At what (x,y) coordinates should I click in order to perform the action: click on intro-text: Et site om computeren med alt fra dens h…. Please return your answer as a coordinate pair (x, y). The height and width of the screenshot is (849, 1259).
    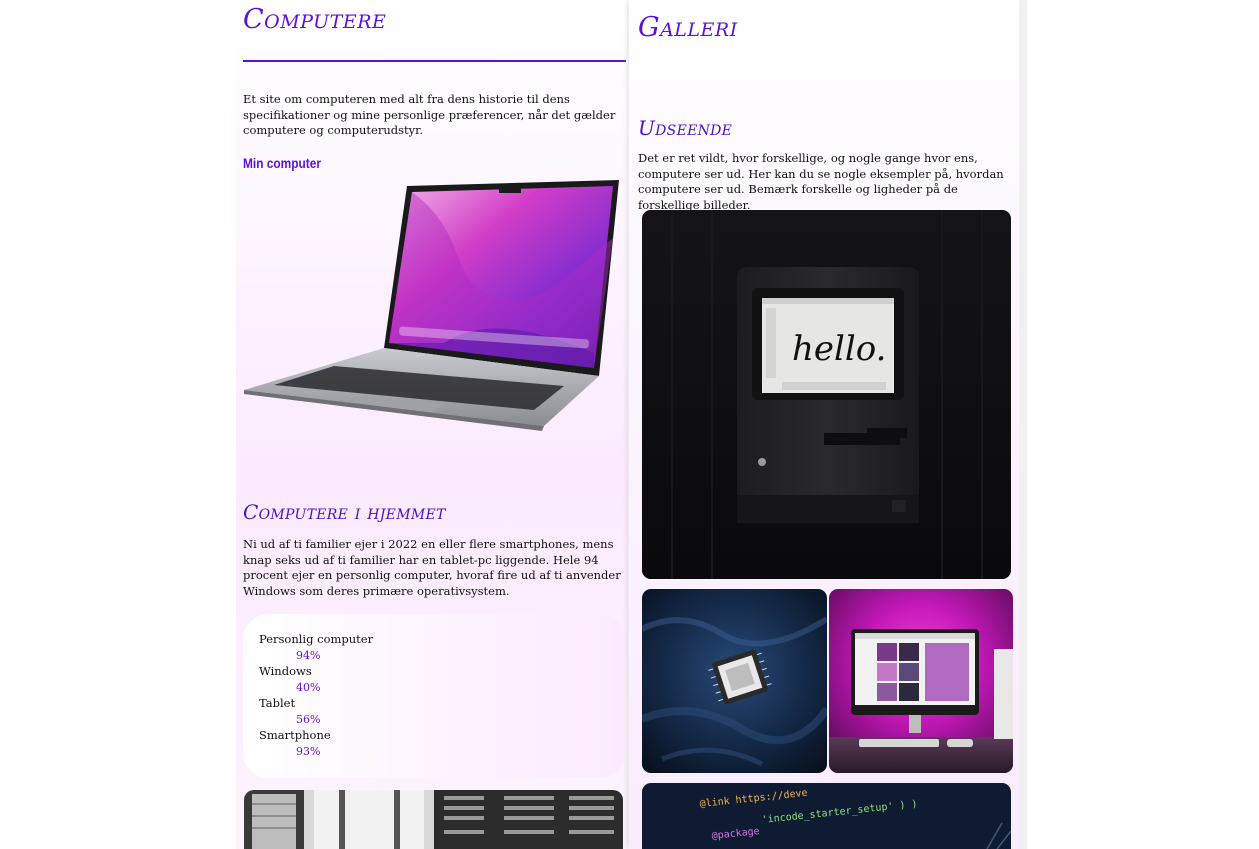
    Looking at the image, I should click on (429, 114).